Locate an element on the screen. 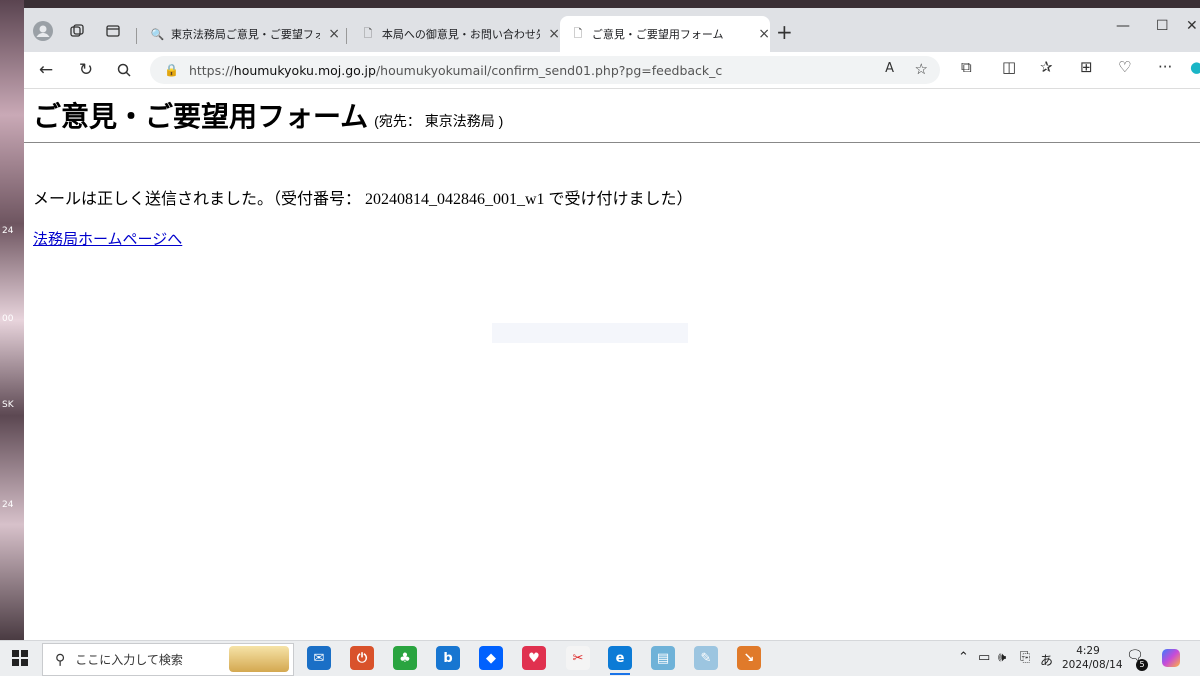 This screenshot has width=1200, height=676. tab-2: 🗋 本局への御意見・お問い合わせ先ー × is located at coordinates (455, 34).